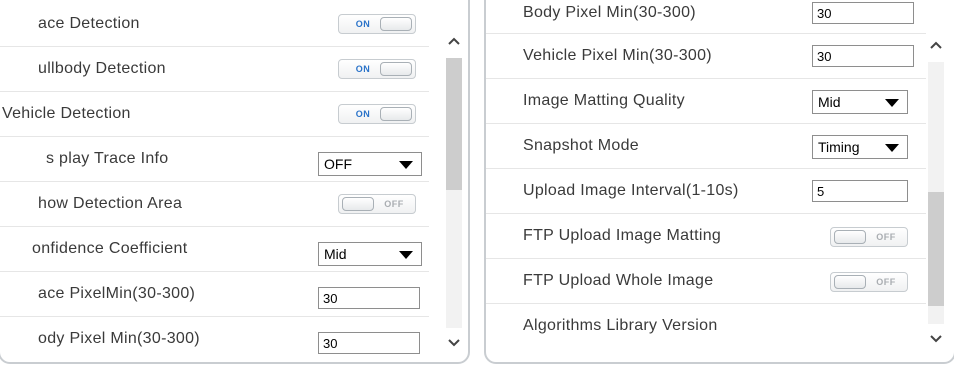  I want to click on setting-row-image-matting-quality: Image Matting Quality Mid, so click(706, 101).